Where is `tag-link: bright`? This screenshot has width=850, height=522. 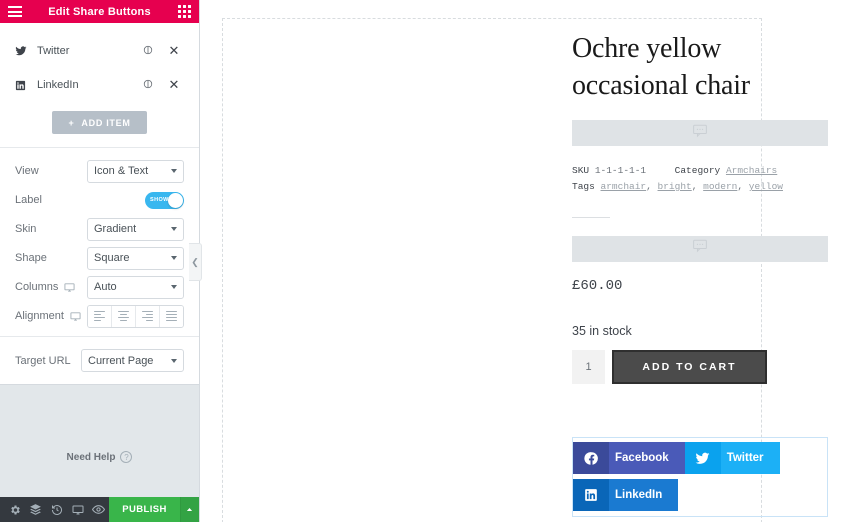
tag-link: bright is located at coordinates (675, 186).